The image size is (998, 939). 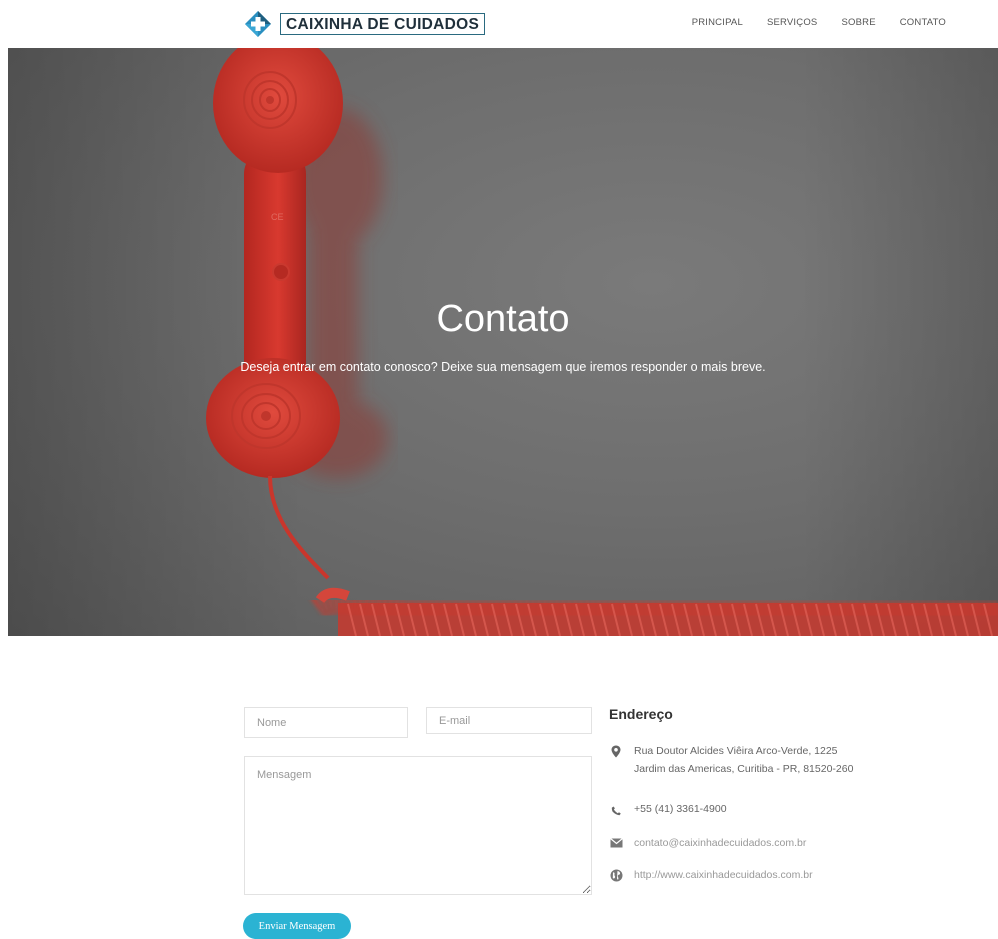 What do you see at coordinates (819, 22) in the screenshot?
I see `main-nav: PRINCIPAL SERVIÇOS SOBRE CONTATO` at bounding box center [819, 22].